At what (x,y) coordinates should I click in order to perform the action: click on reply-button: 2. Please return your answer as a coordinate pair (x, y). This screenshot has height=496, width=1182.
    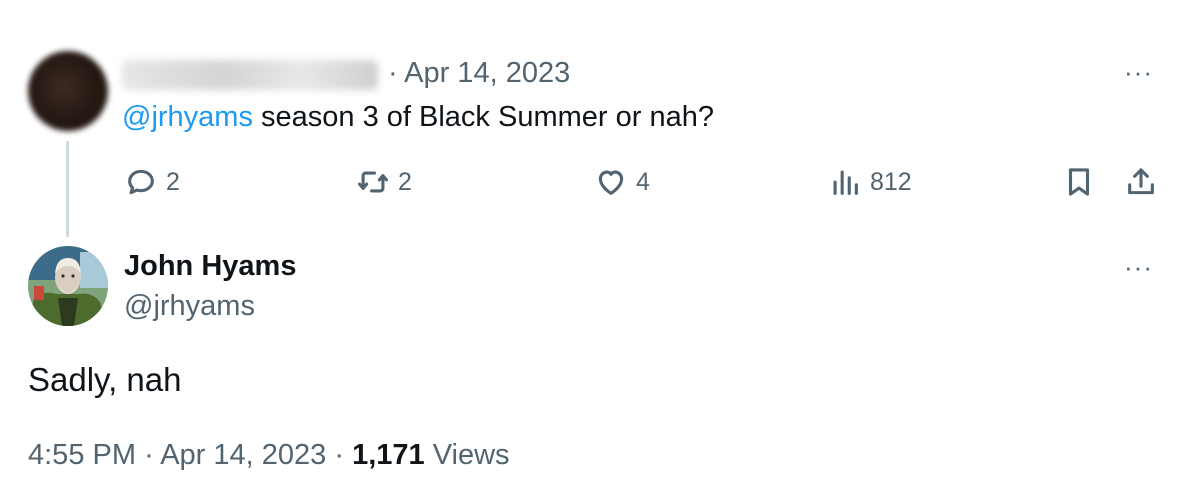
    Looking at the image, I should click on (152, 182).